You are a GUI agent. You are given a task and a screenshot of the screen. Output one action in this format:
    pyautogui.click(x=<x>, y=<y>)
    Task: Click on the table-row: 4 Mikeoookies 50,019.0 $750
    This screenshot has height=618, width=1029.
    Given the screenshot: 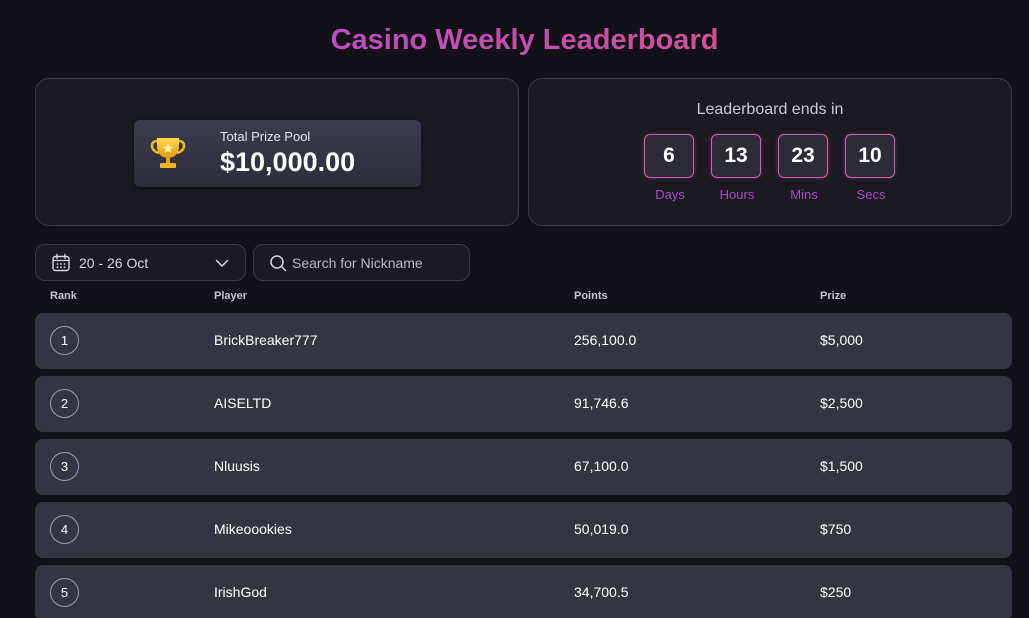 What is the action you would take?
    pyautogui.click(x=523, y=530)
    